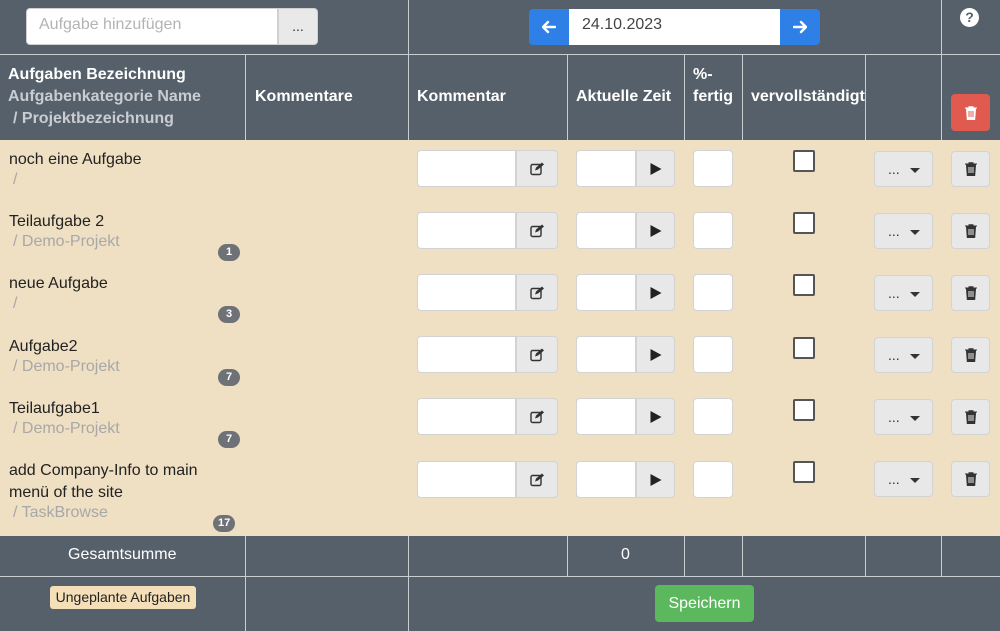 This screenshot has height=631, width=1000. I want to click on header-comments: Kommentare, so click(304, 96).